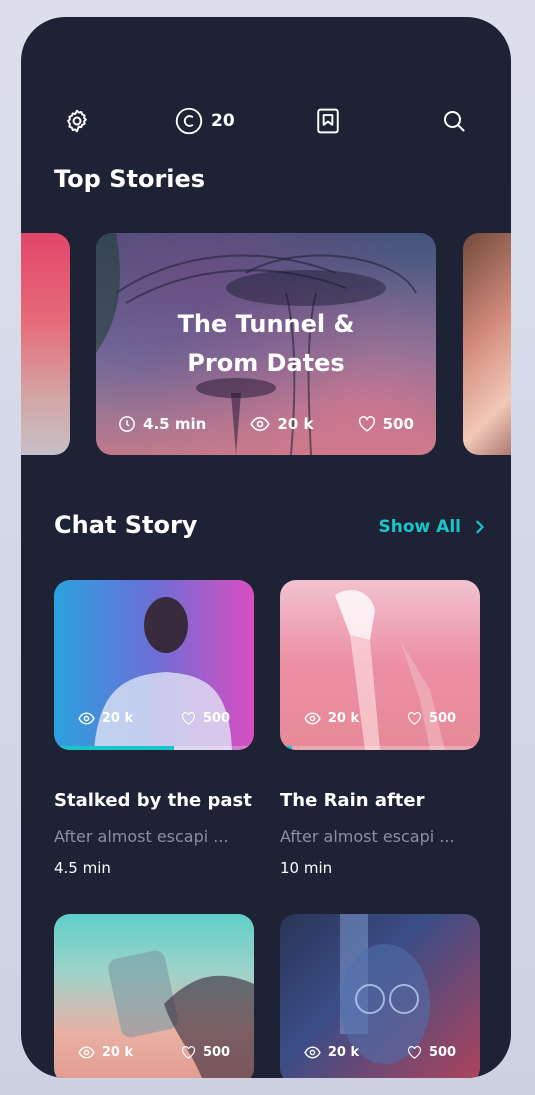 This screenshot has height=1095, width=535. Describe the element at coordinates (127, 424) in the screenshot. I see `clock-icon` at that location.